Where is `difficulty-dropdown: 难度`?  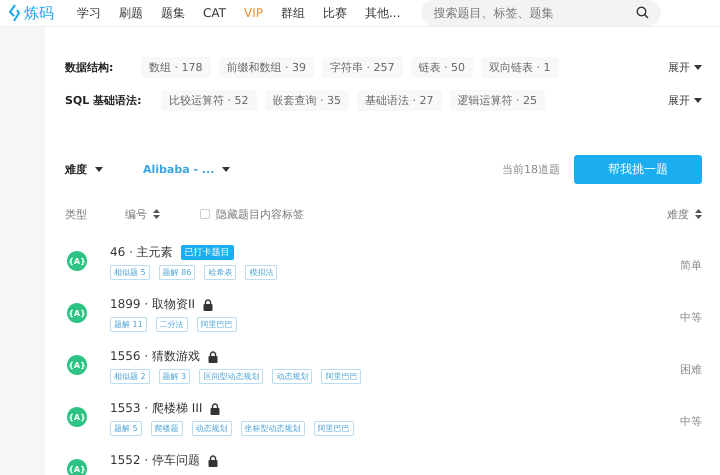 difficulty-dropdown: 难度 is located at coordinates (84, 169).